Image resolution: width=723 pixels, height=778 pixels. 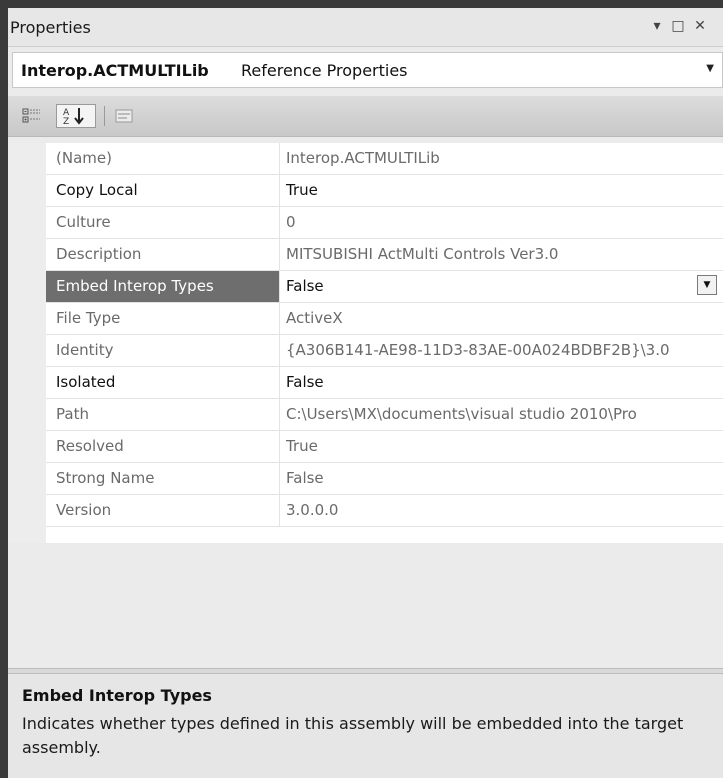 I want to click on property-name: Strong Name, so click(x=163, y=478).